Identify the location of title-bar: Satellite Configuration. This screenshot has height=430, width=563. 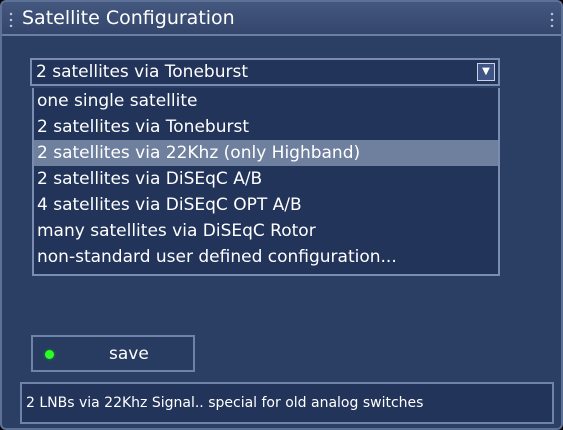
(281, 19).